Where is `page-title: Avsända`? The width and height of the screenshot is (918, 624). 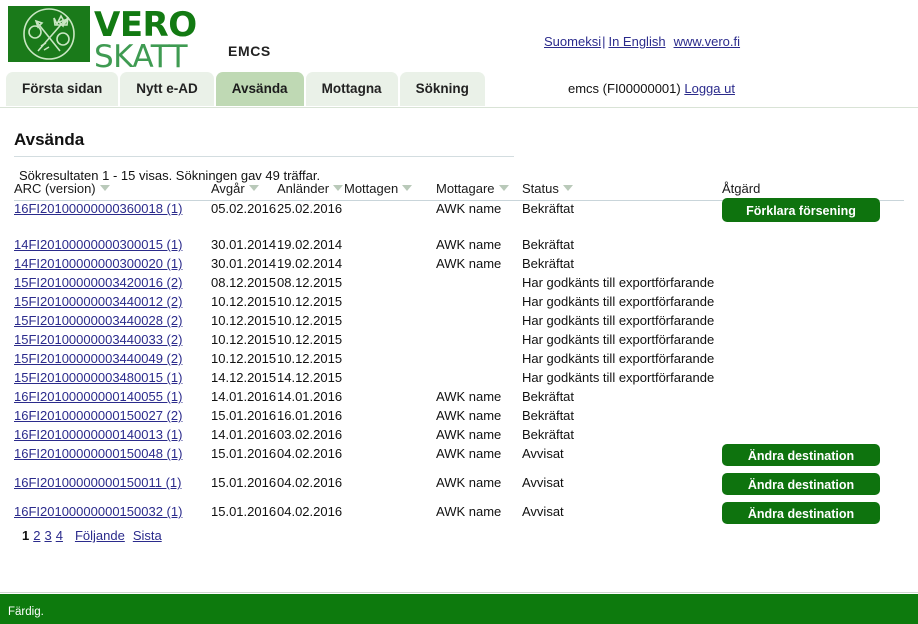 page-title: Avsända is located at coordinates (49, 139).